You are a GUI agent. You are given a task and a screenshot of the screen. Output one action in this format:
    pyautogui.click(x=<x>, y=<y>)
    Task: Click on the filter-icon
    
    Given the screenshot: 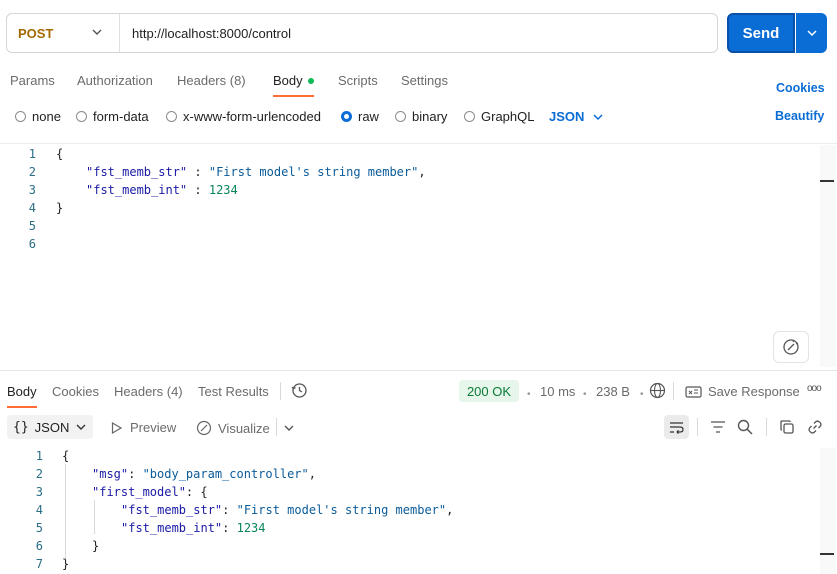 What is the action you would take?
    pyautogui.click(x=718, y=428)
    